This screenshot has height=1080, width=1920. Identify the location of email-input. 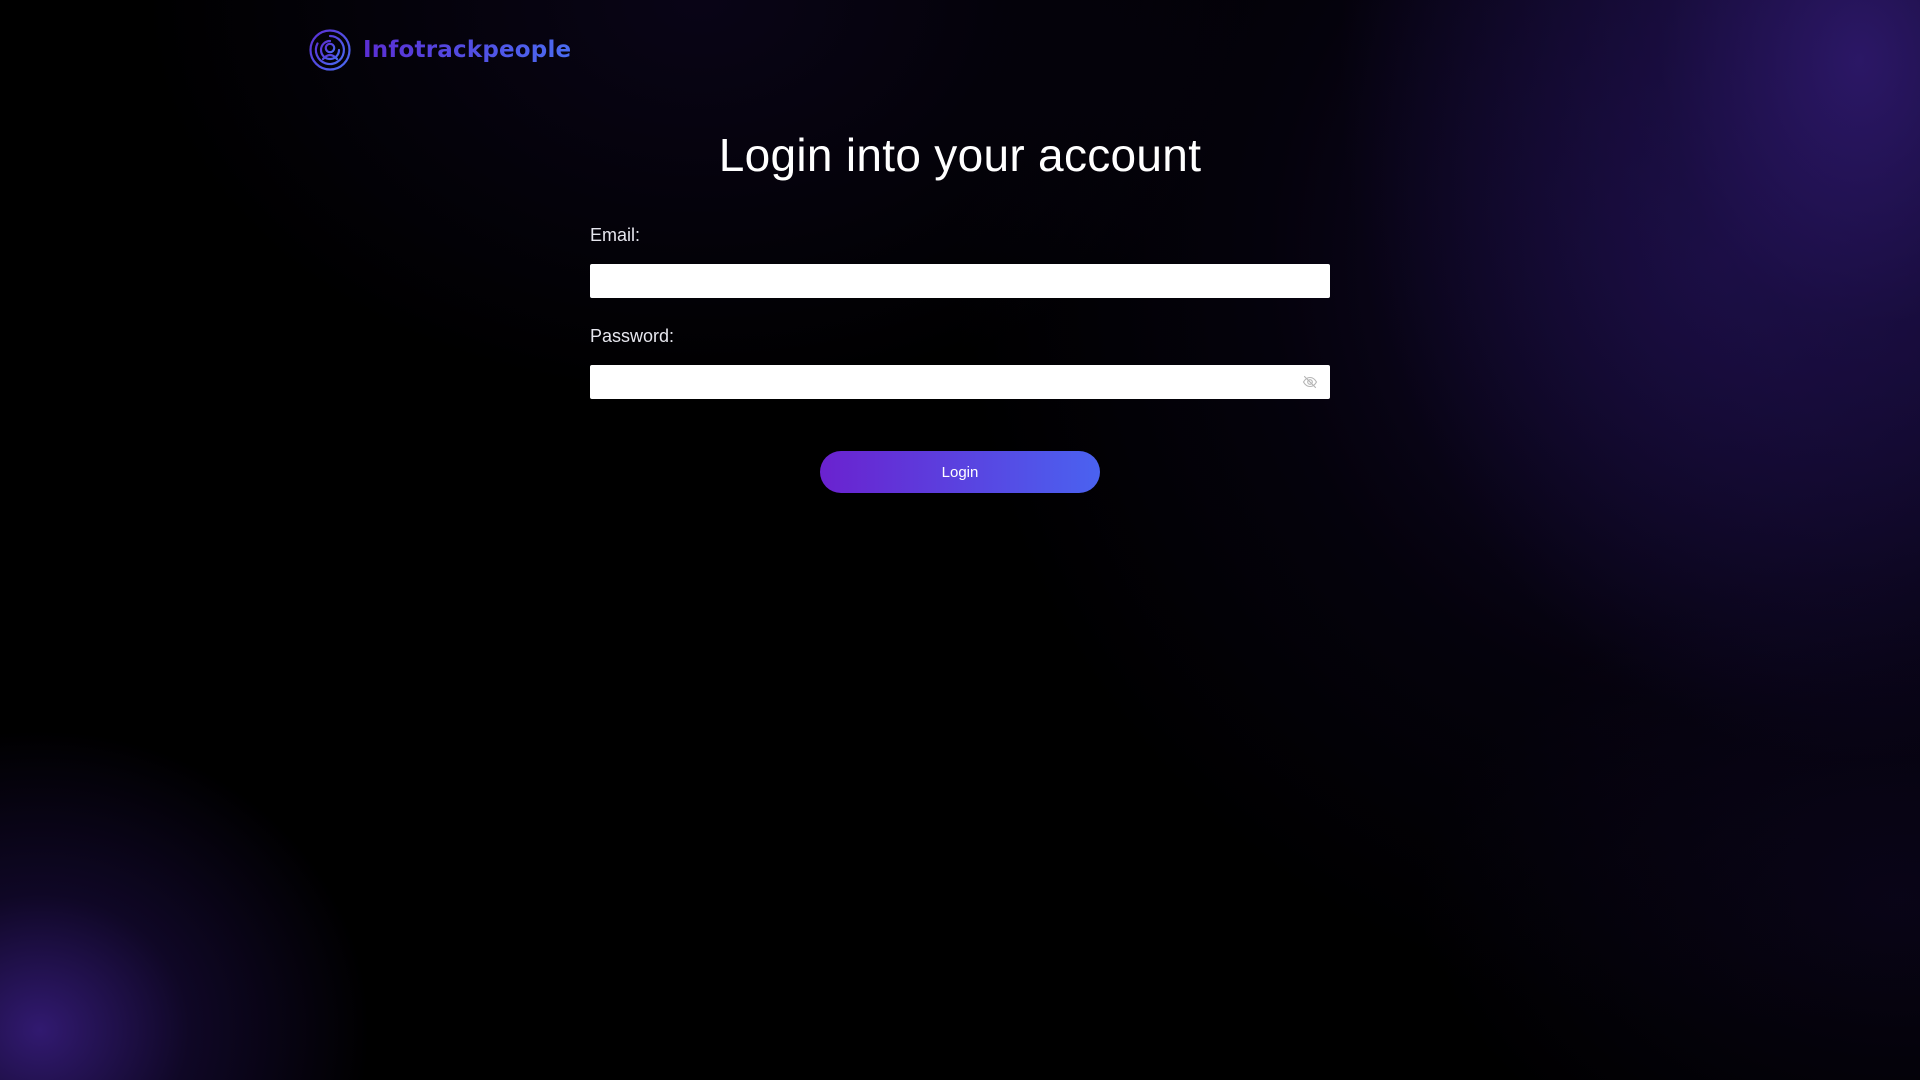
(960, 281).